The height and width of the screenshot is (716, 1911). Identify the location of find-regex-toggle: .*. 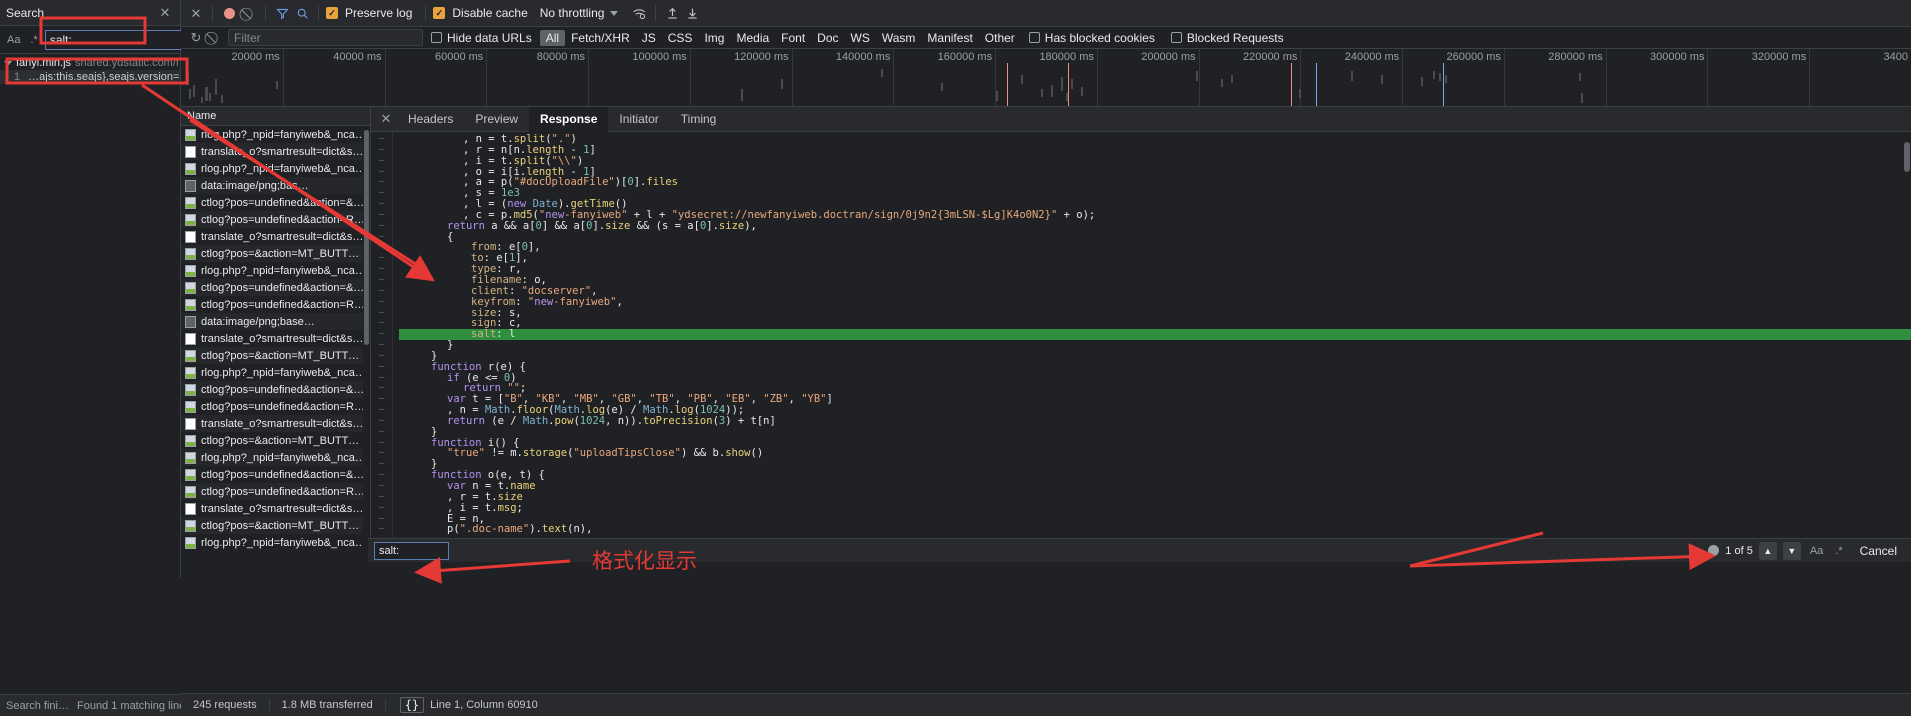
(1838, 551).